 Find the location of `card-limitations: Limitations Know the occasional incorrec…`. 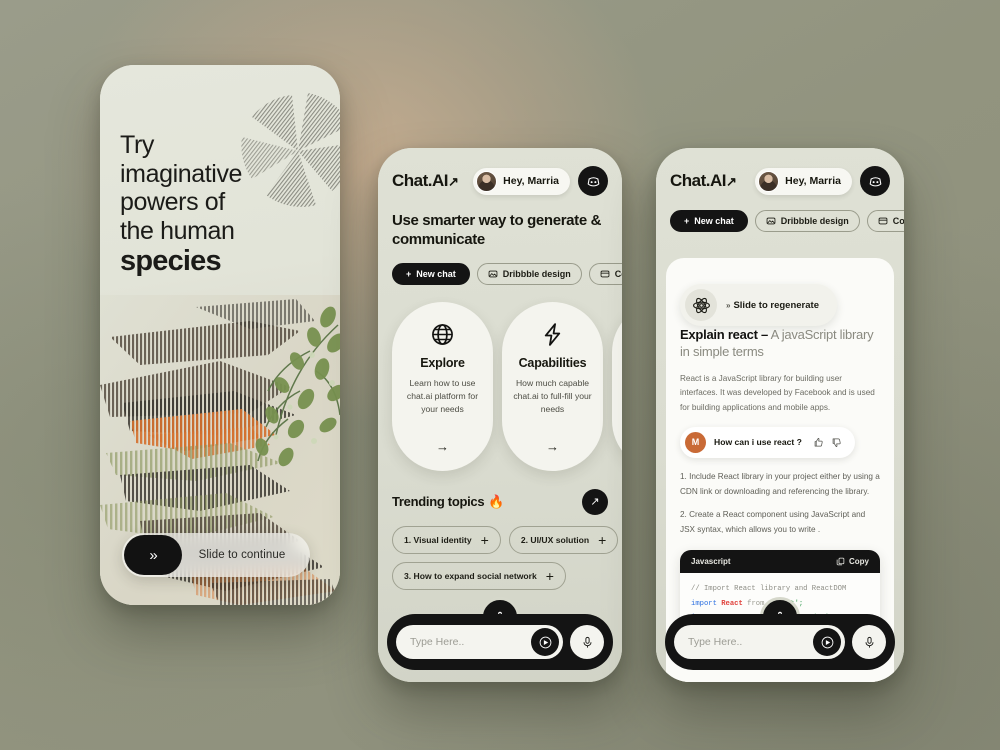

card-limitations: Limitations Know the occasional incorrec… is located at coordinates (617, 386).